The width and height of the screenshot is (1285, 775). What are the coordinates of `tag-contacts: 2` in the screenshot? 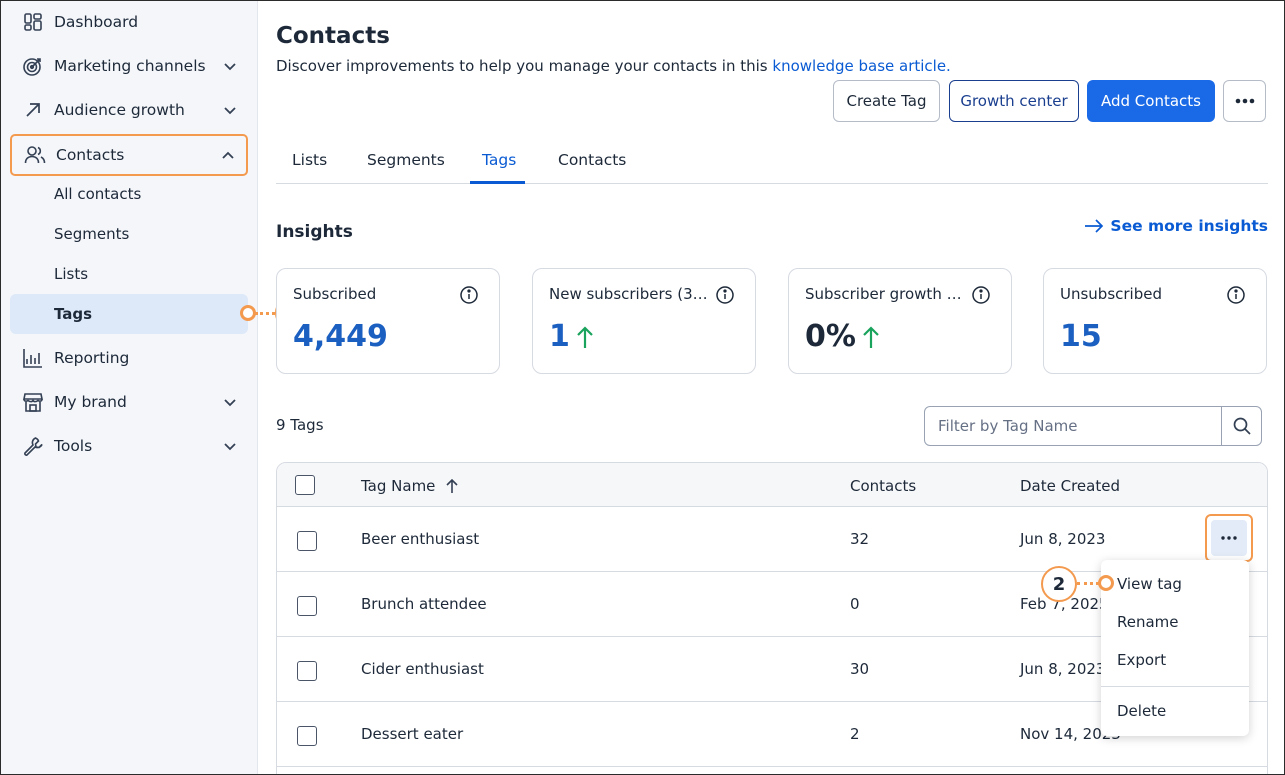 It's located at (855, 734).